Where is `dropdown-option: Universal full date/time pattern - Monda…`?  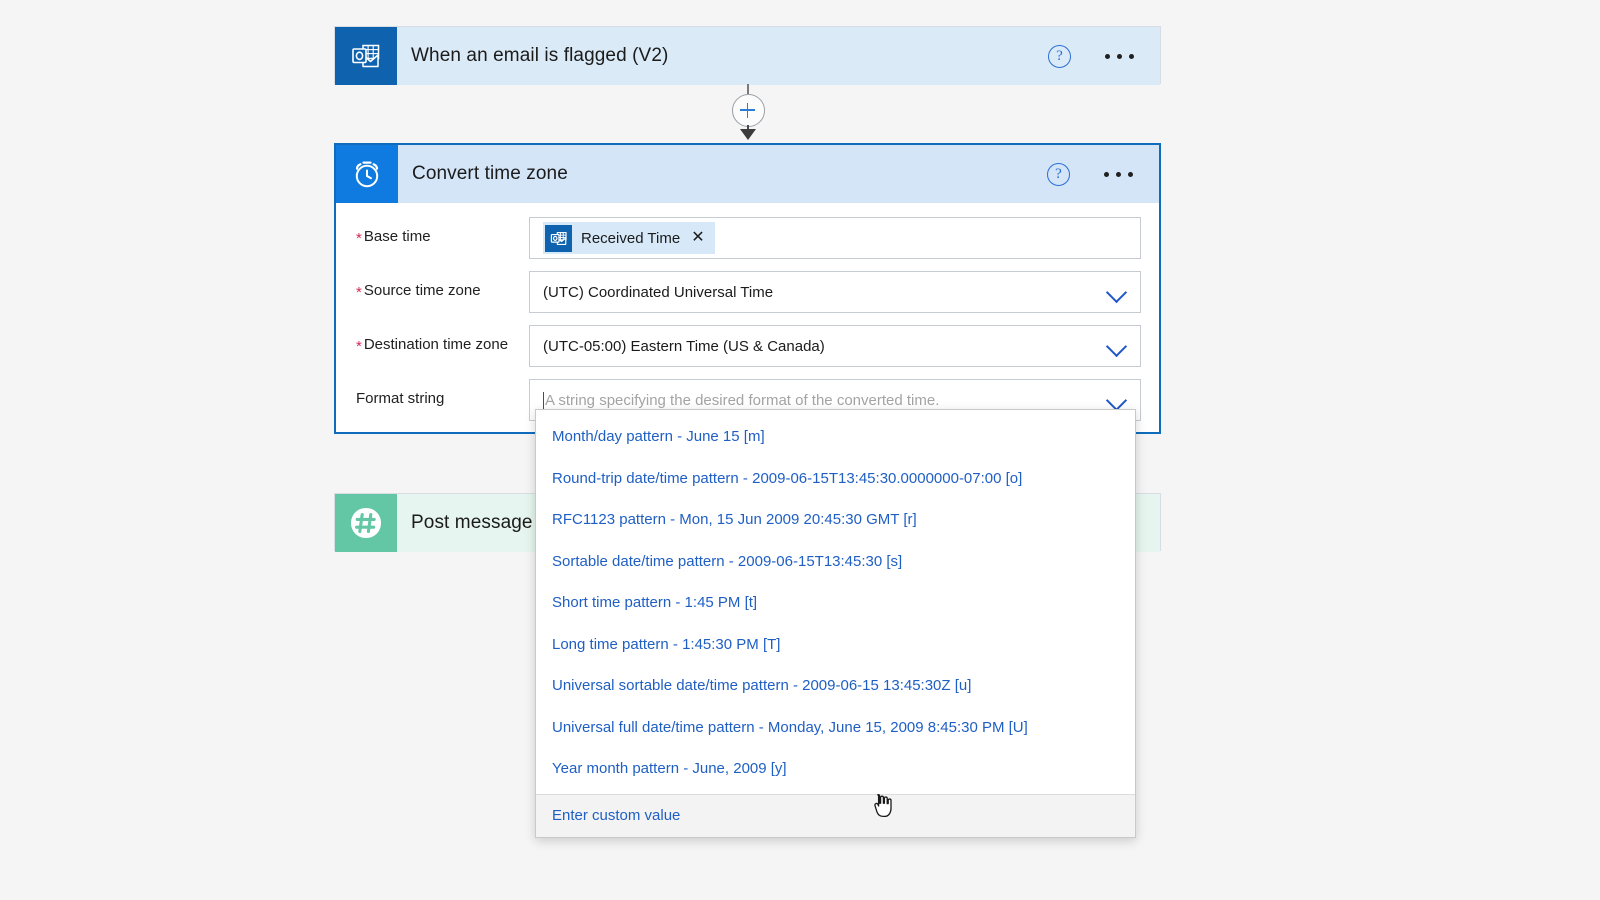
dropdown-option: Universal full date/time pattern - Monda… is located at coordinates (835, 728).